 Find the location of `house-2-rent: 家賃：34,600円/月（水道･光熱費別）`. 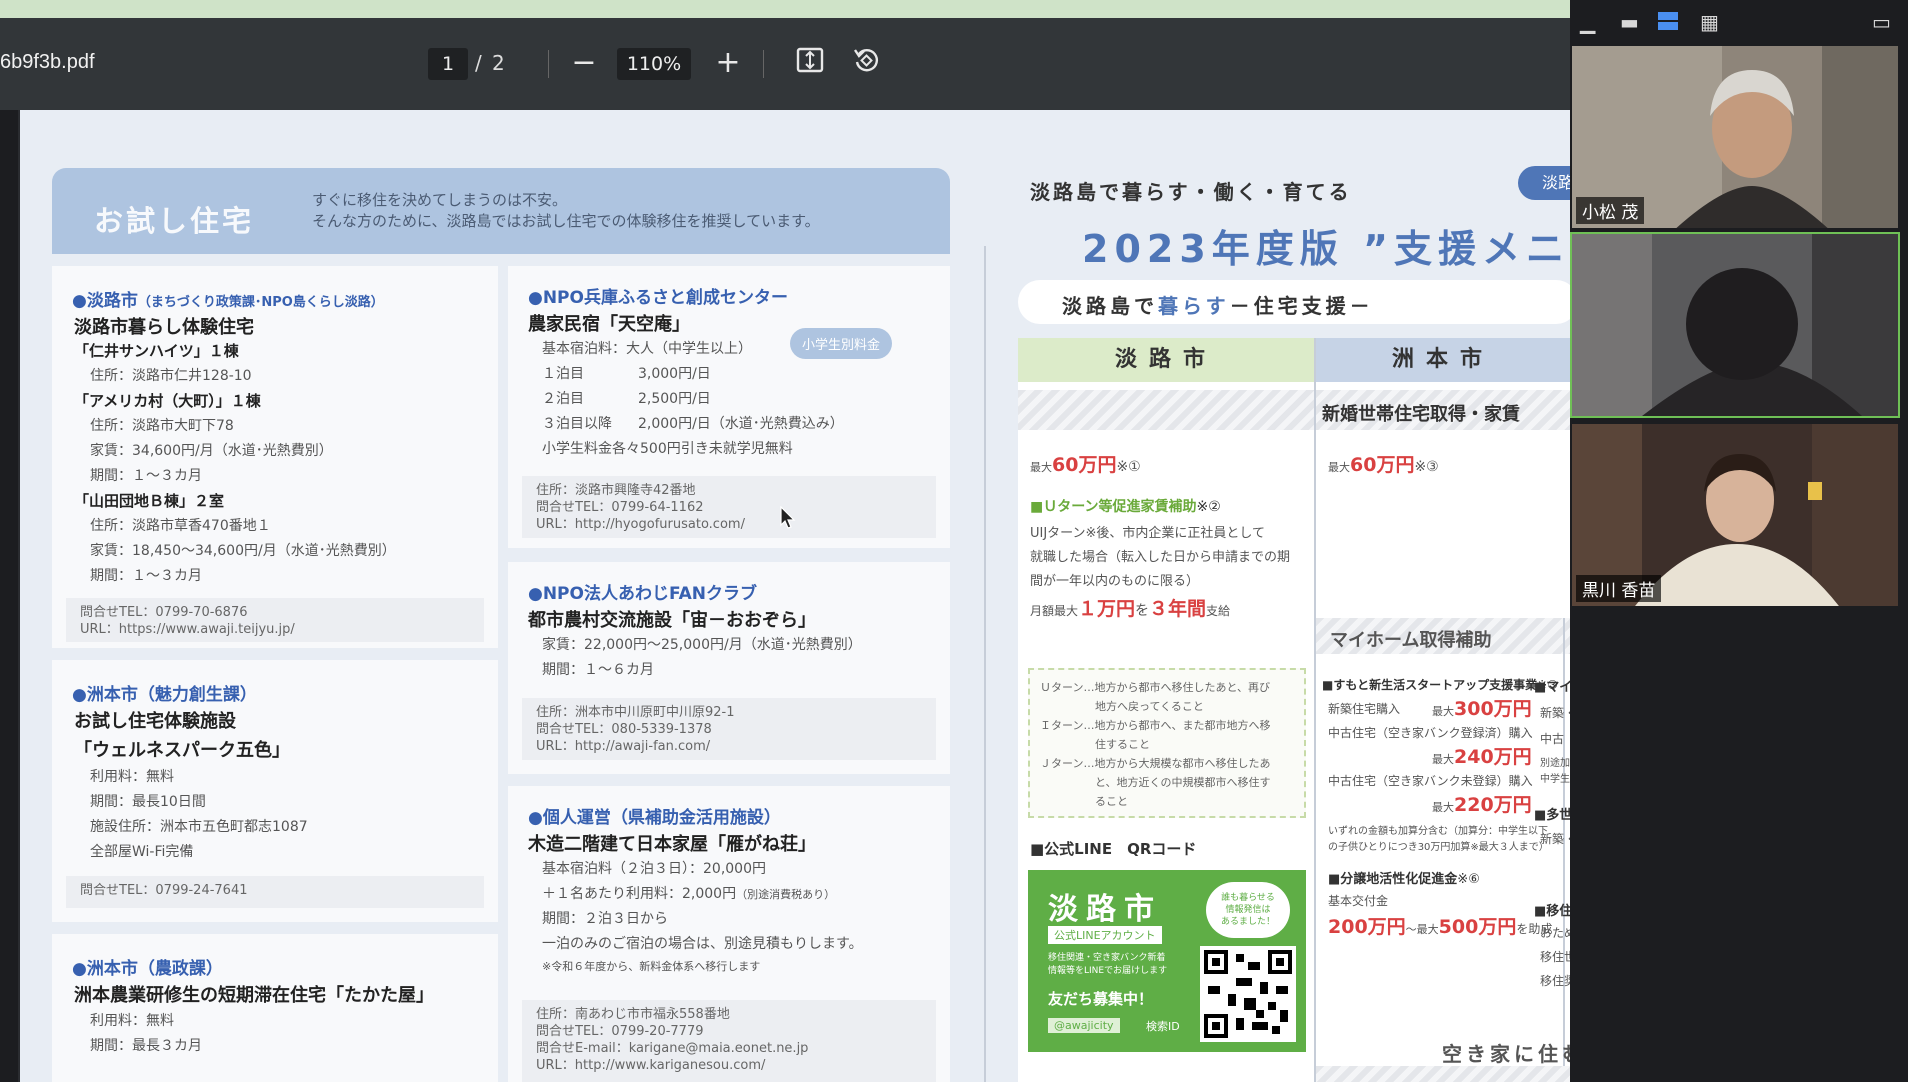

house-2-rent: 家賃：34,600円/月（水道･光熱費別） is located at coordinates (211, 451).